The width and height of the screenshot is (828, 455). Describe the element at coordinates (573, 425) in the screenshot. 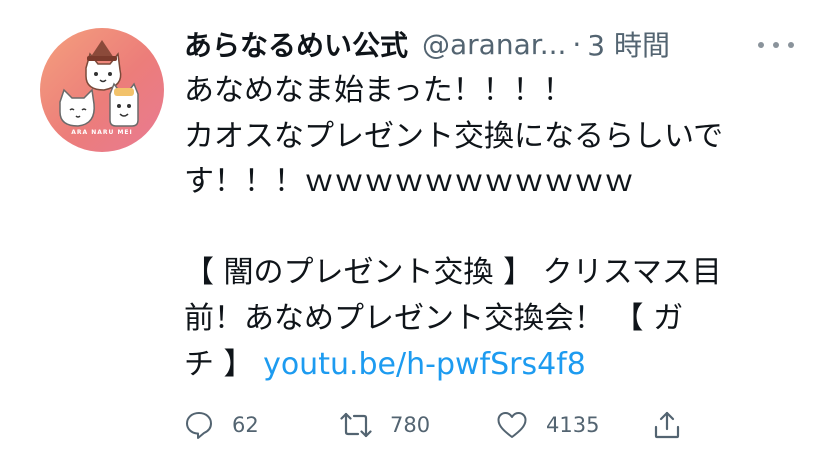

I see `like-count: 4135` at that location.